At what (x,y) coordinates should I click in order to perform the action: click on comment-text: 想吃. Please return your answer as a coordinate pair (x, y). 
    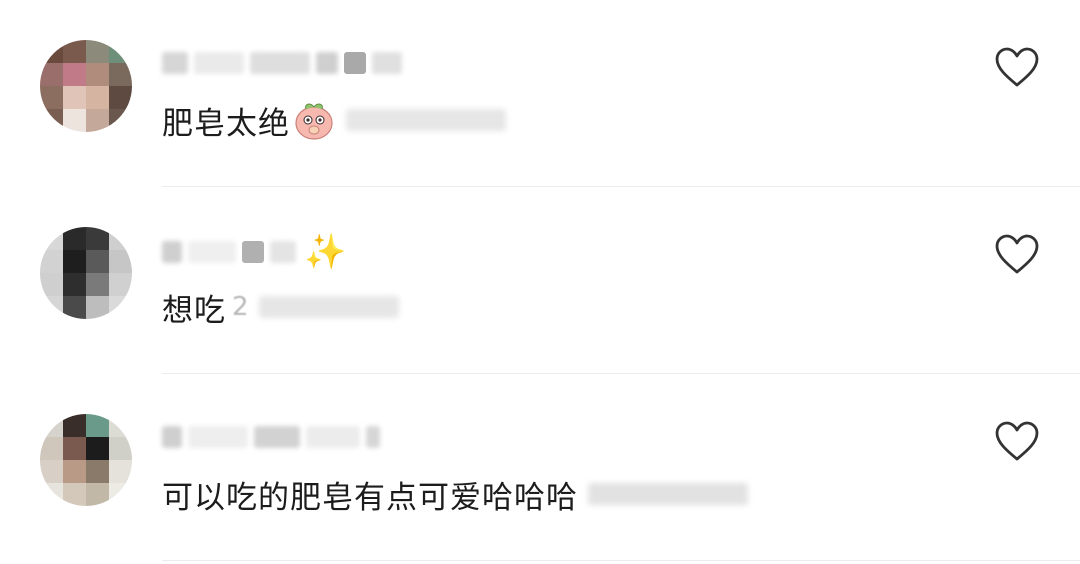
    Looking at the image, I should click on (194, 310).